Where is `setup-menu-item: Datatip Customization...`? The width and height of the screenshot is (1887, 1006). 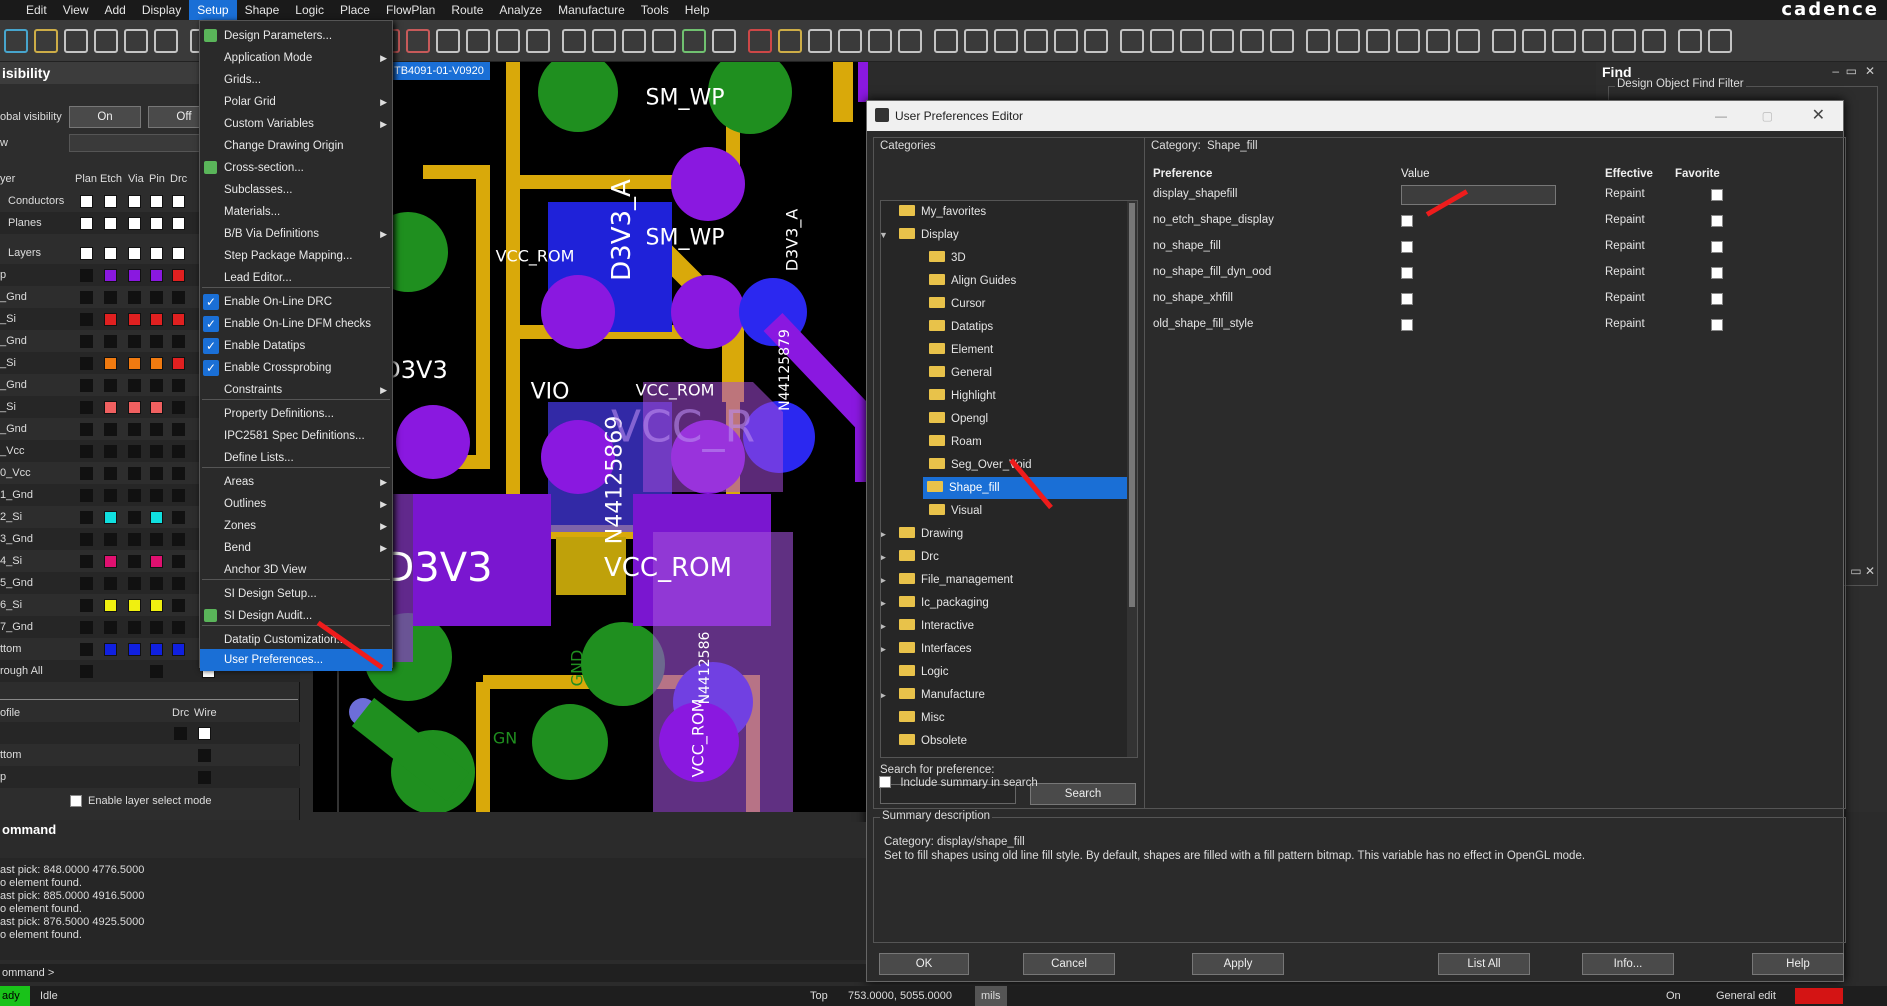
setup-menu-item: Datatip Customization... is located at coordinates (296, 640).